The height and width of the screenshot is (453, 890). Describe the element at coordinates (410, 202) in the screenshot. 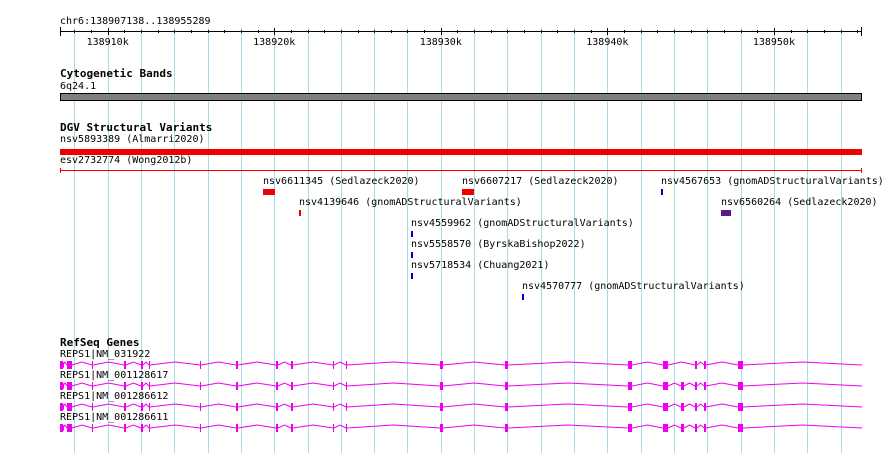

I see `sv-feature-label: nsv4139646 (gnomADStructuralVariants)` at that location.